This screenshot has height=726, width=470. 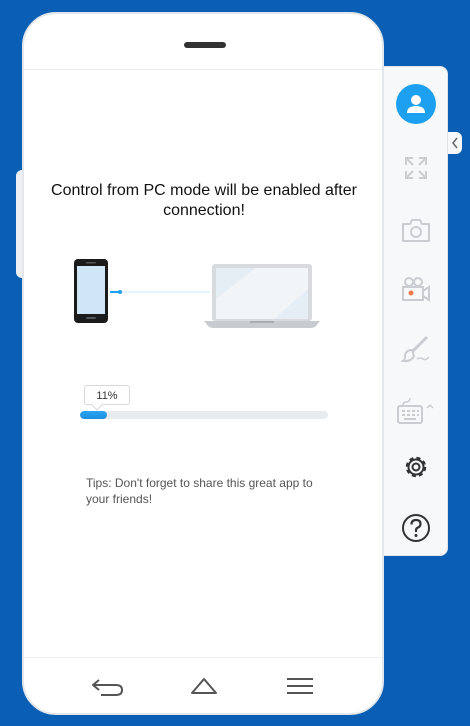 I want to click on collapse-toolbar-button, so click(x=455, y=143).